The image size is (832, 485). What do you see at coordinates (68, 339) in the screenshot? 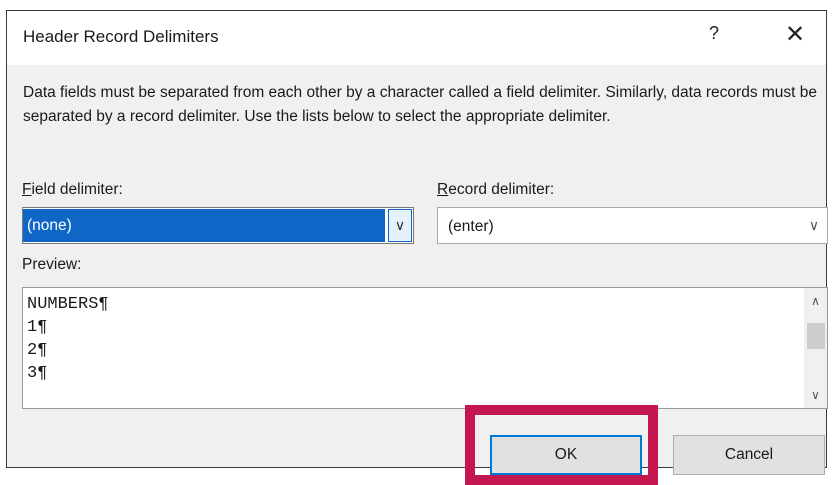
I see `preview-lines: NUMBERS¶ 1¶ 2¶ 3¶` at bounding box center [68, 339].